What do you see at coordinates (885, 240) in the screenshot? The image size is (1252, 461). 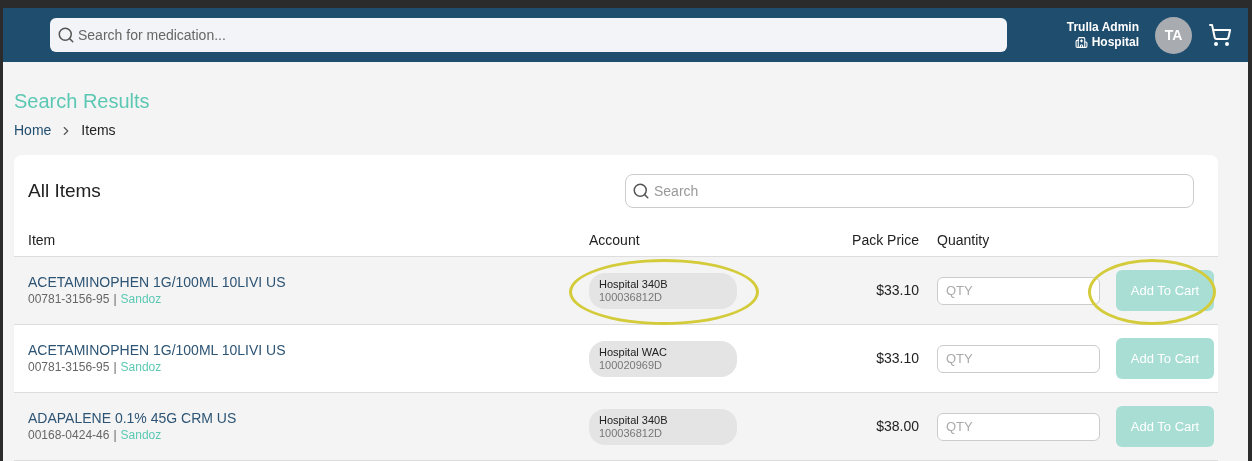 I see `column-header: Pack Price` at bounding box center [885, 240].